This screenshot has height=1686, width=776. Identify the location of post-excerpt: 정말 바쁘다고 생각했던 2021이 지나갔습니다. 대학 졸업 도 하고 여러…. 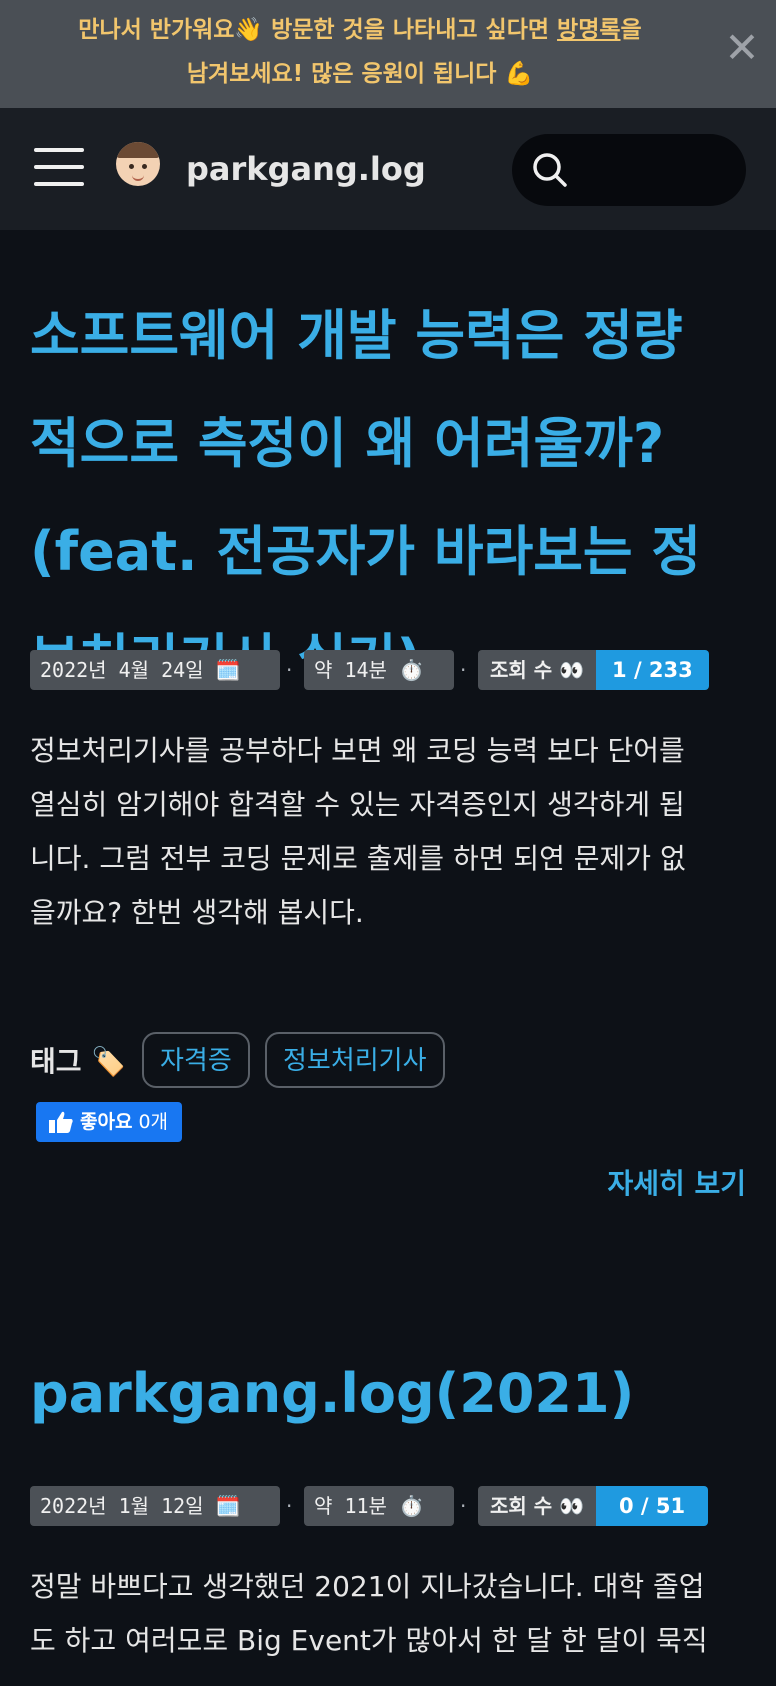
(388, 1614).